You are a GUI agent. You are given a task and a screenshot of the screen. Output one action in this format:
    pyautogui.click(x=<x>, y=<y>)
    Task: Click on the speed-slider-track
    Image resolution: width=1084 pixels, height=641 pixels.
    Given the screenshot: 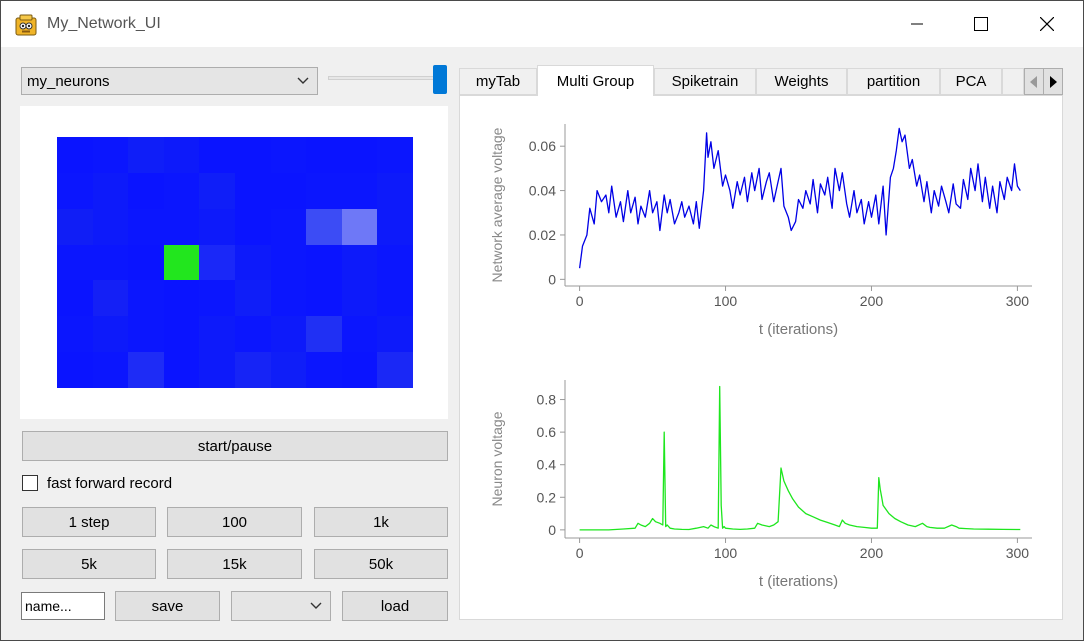 What is the action you would take?
    pyautogui.click(x=381, y=78)
    